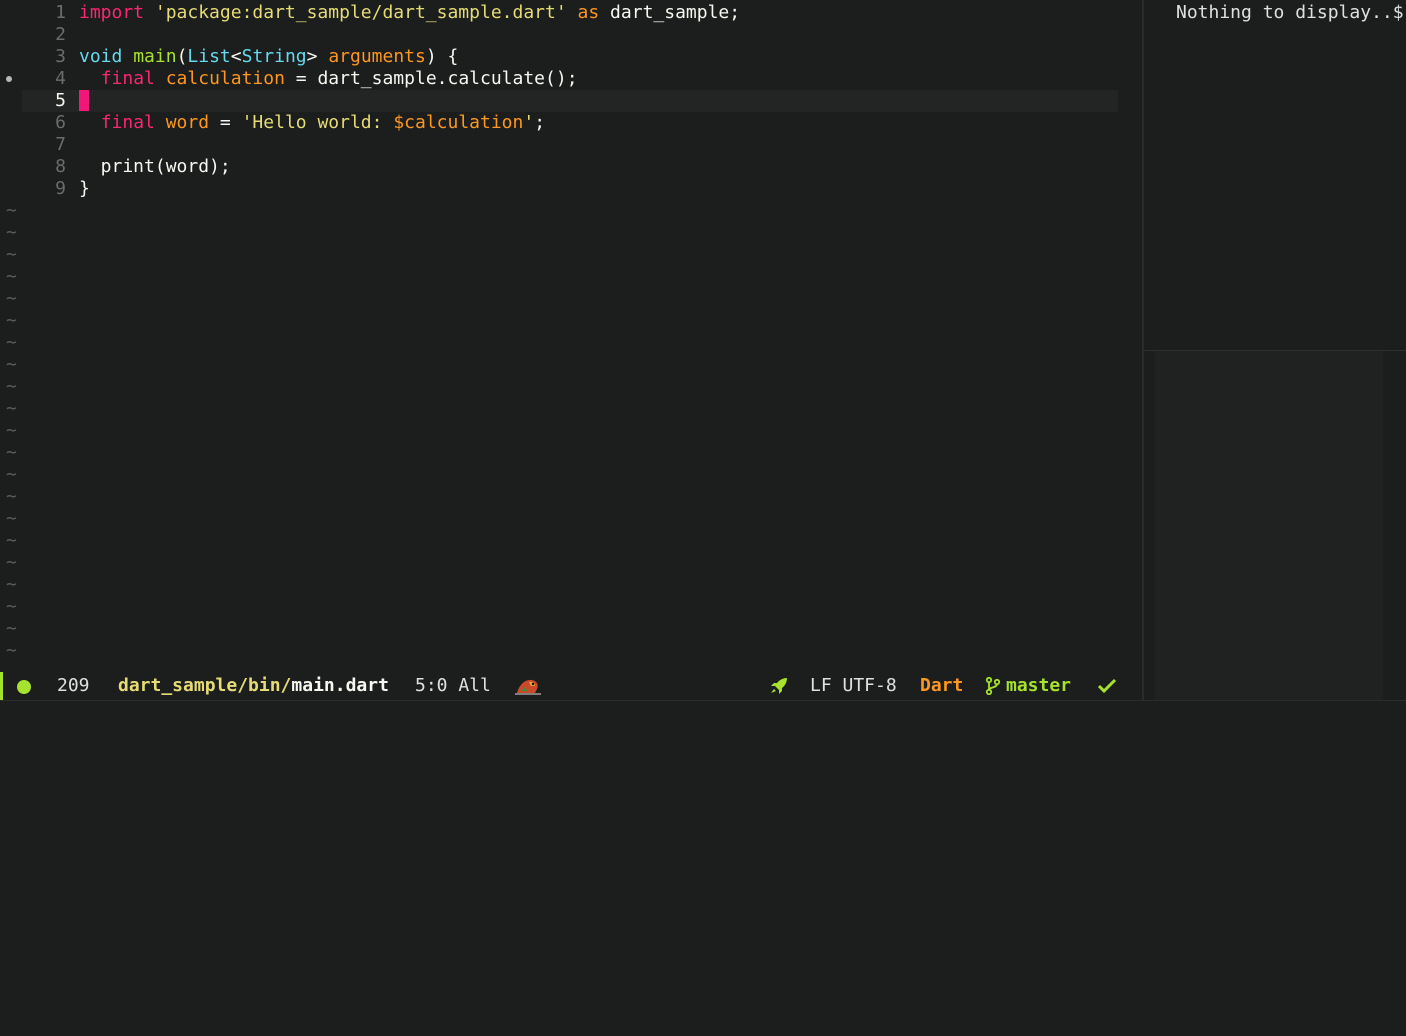  What do you see at coordinates (1, 686) in the screenshot?
I see `active-window-indicator` at bounding box center [1, 686].